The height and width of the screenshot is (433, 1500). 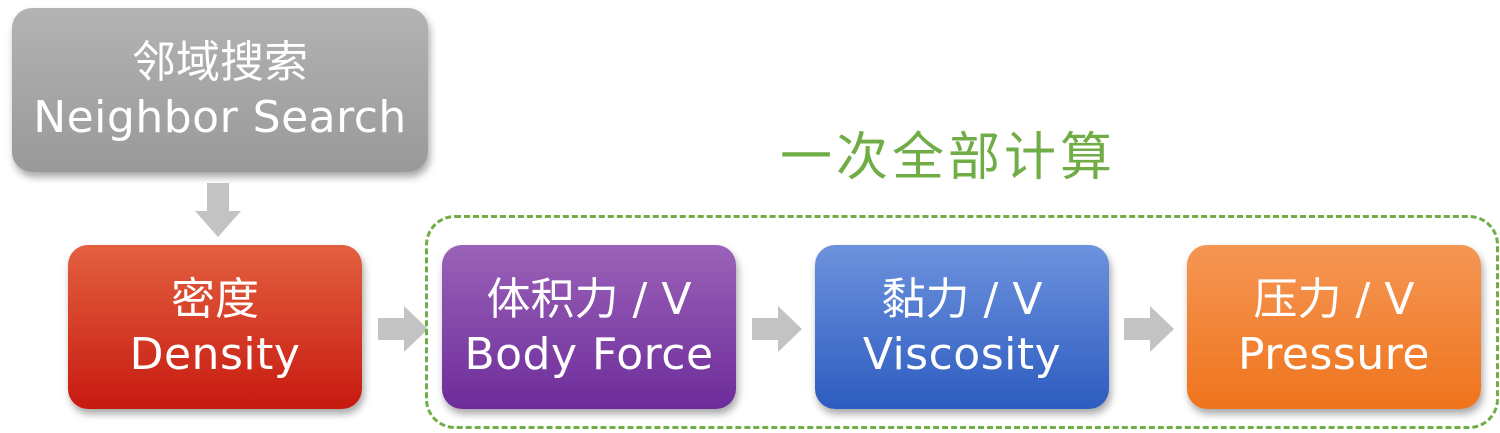 I want to click on body-force-box: 体积力 / V Body Force, so click(x=589, y=327).